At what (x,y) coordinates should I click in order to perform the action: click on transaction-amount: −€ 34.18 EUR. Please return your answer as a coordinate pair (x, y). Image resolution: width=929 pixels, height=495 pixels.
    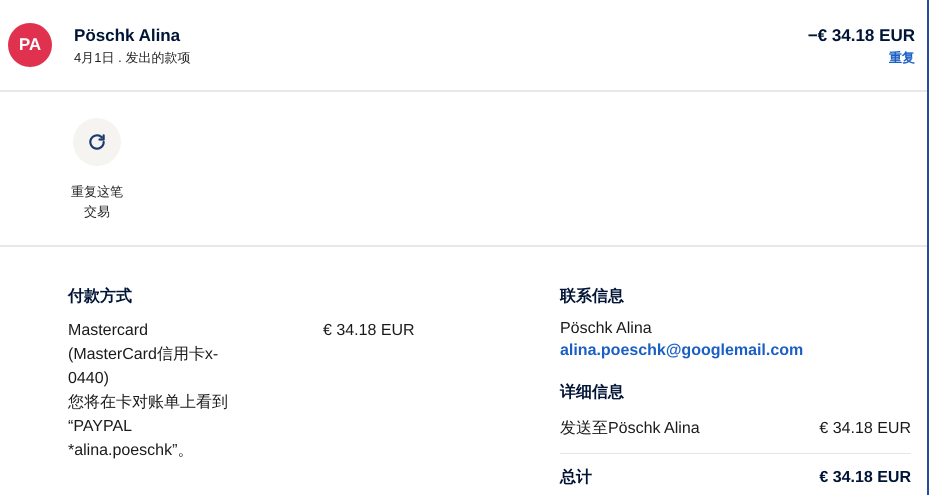
    Looking at the image, I should click on (861, 35).